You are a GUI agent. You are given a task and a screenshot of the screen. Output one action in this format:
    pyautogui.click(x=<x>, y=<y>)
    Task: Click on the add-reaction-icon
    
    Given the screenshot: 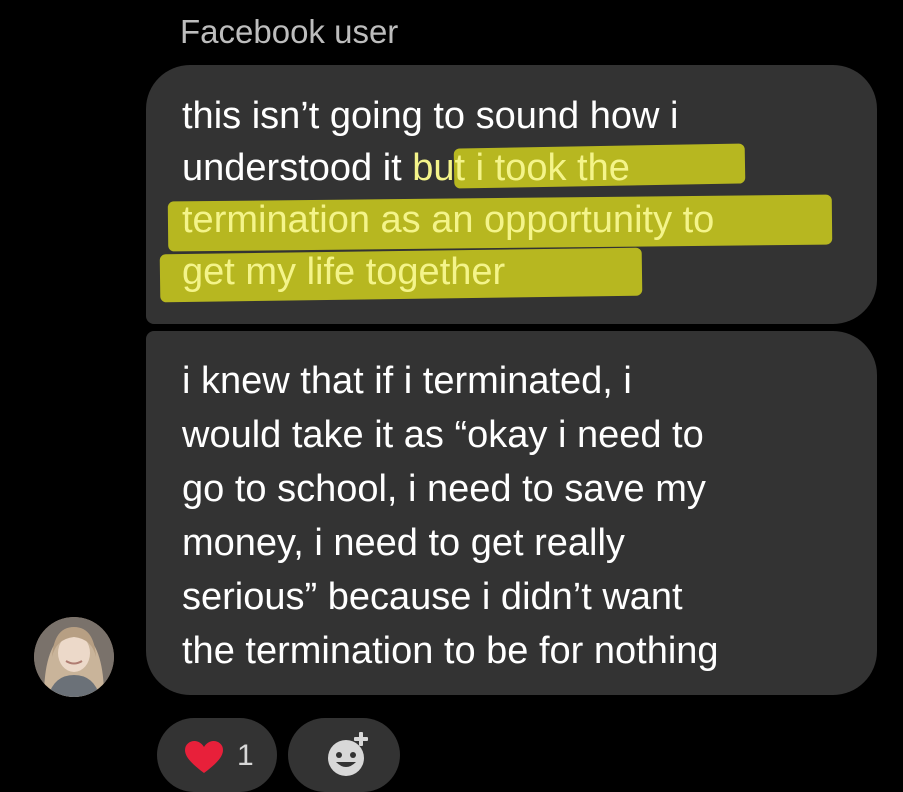 What is the action you would take?
    pyautogui.click(x=348, y=754)
    